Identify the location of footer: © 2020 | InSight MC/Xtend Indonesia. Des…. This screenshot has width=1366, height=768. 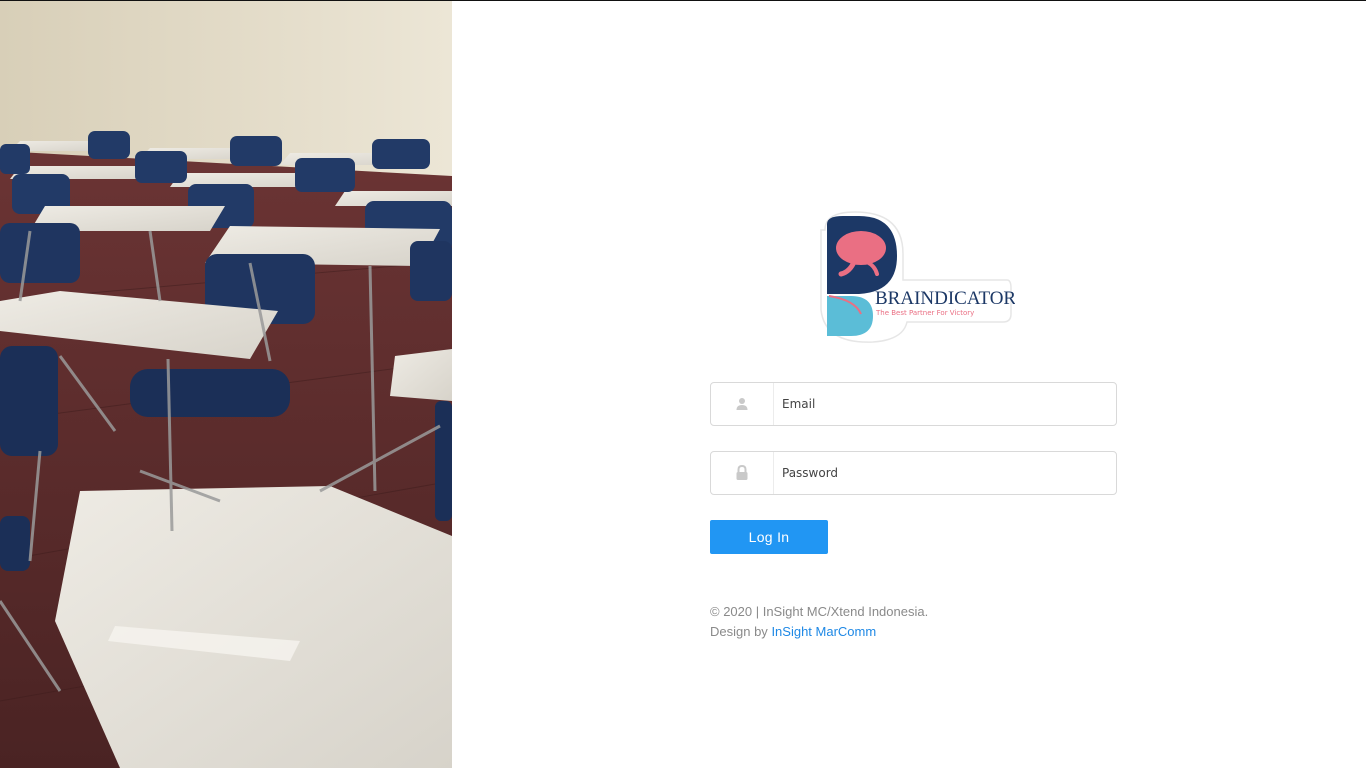
(910, 622).